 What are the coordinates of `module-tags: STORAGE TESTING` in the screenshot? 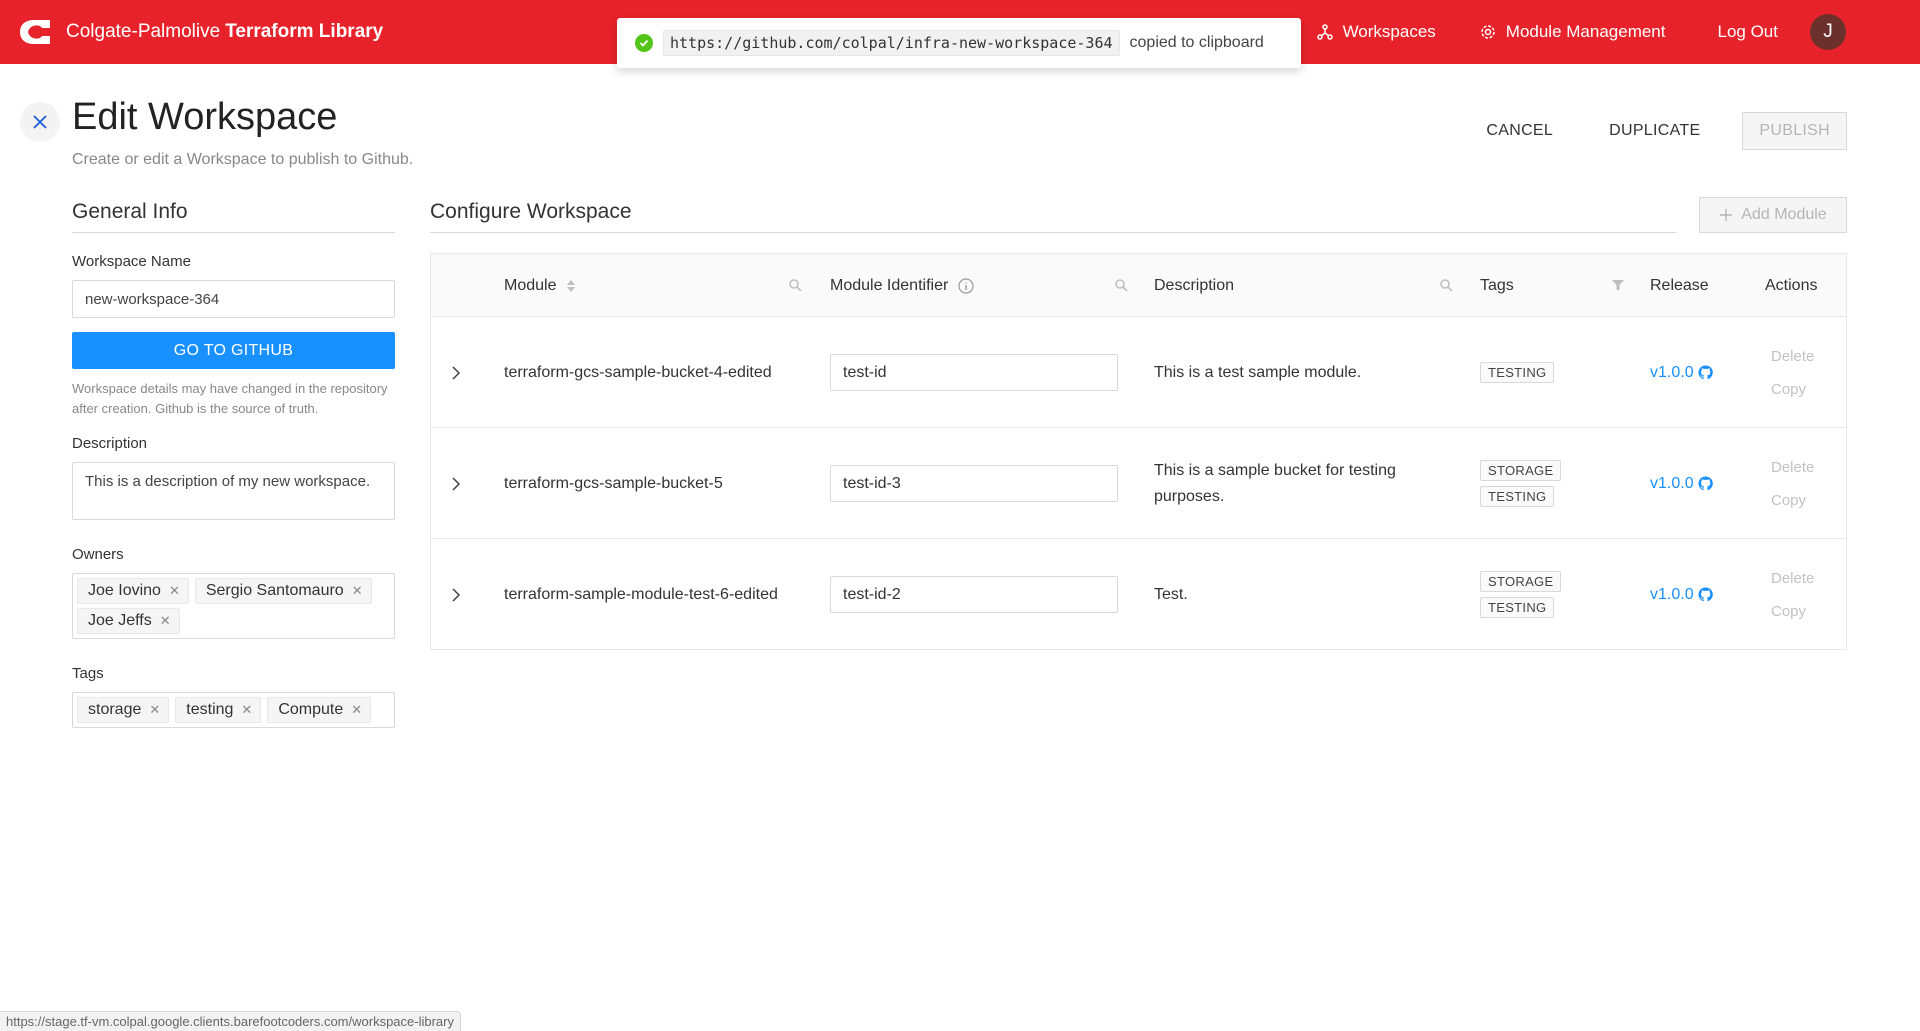 It's located at (1521, 594).